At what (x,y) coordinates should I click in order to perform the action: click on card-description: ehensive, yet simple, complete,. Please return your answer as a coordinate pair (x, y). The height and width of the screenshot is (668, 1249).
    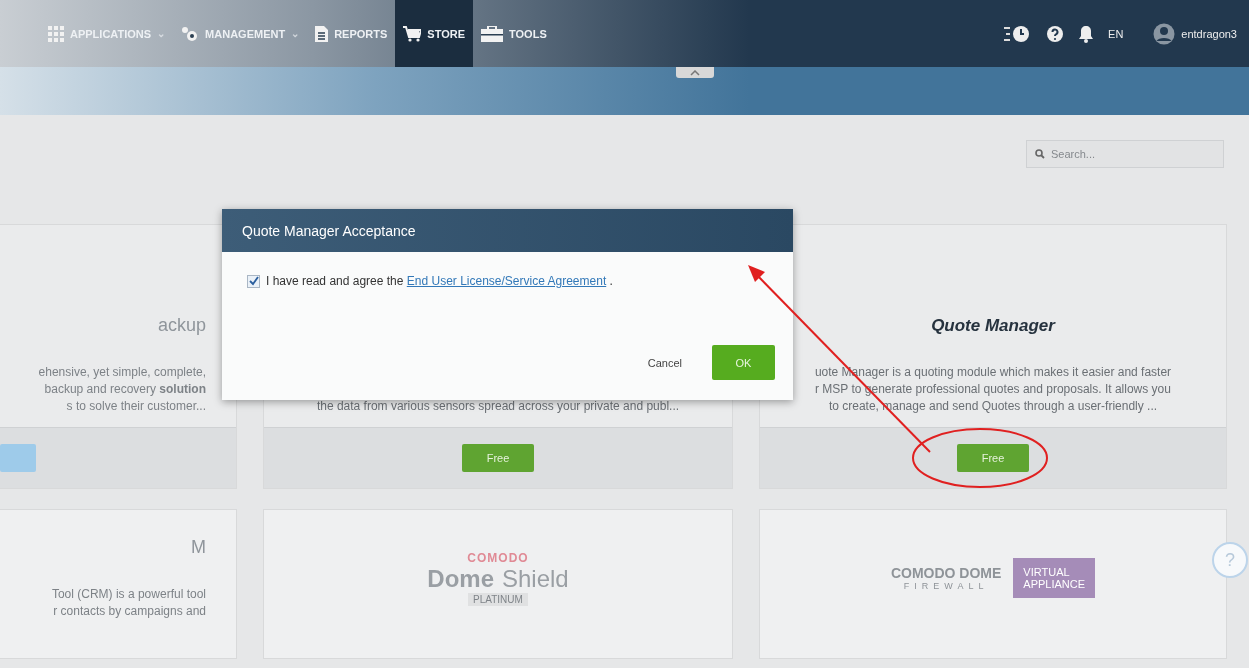
    Looking at the image, I should click on (122, 372).